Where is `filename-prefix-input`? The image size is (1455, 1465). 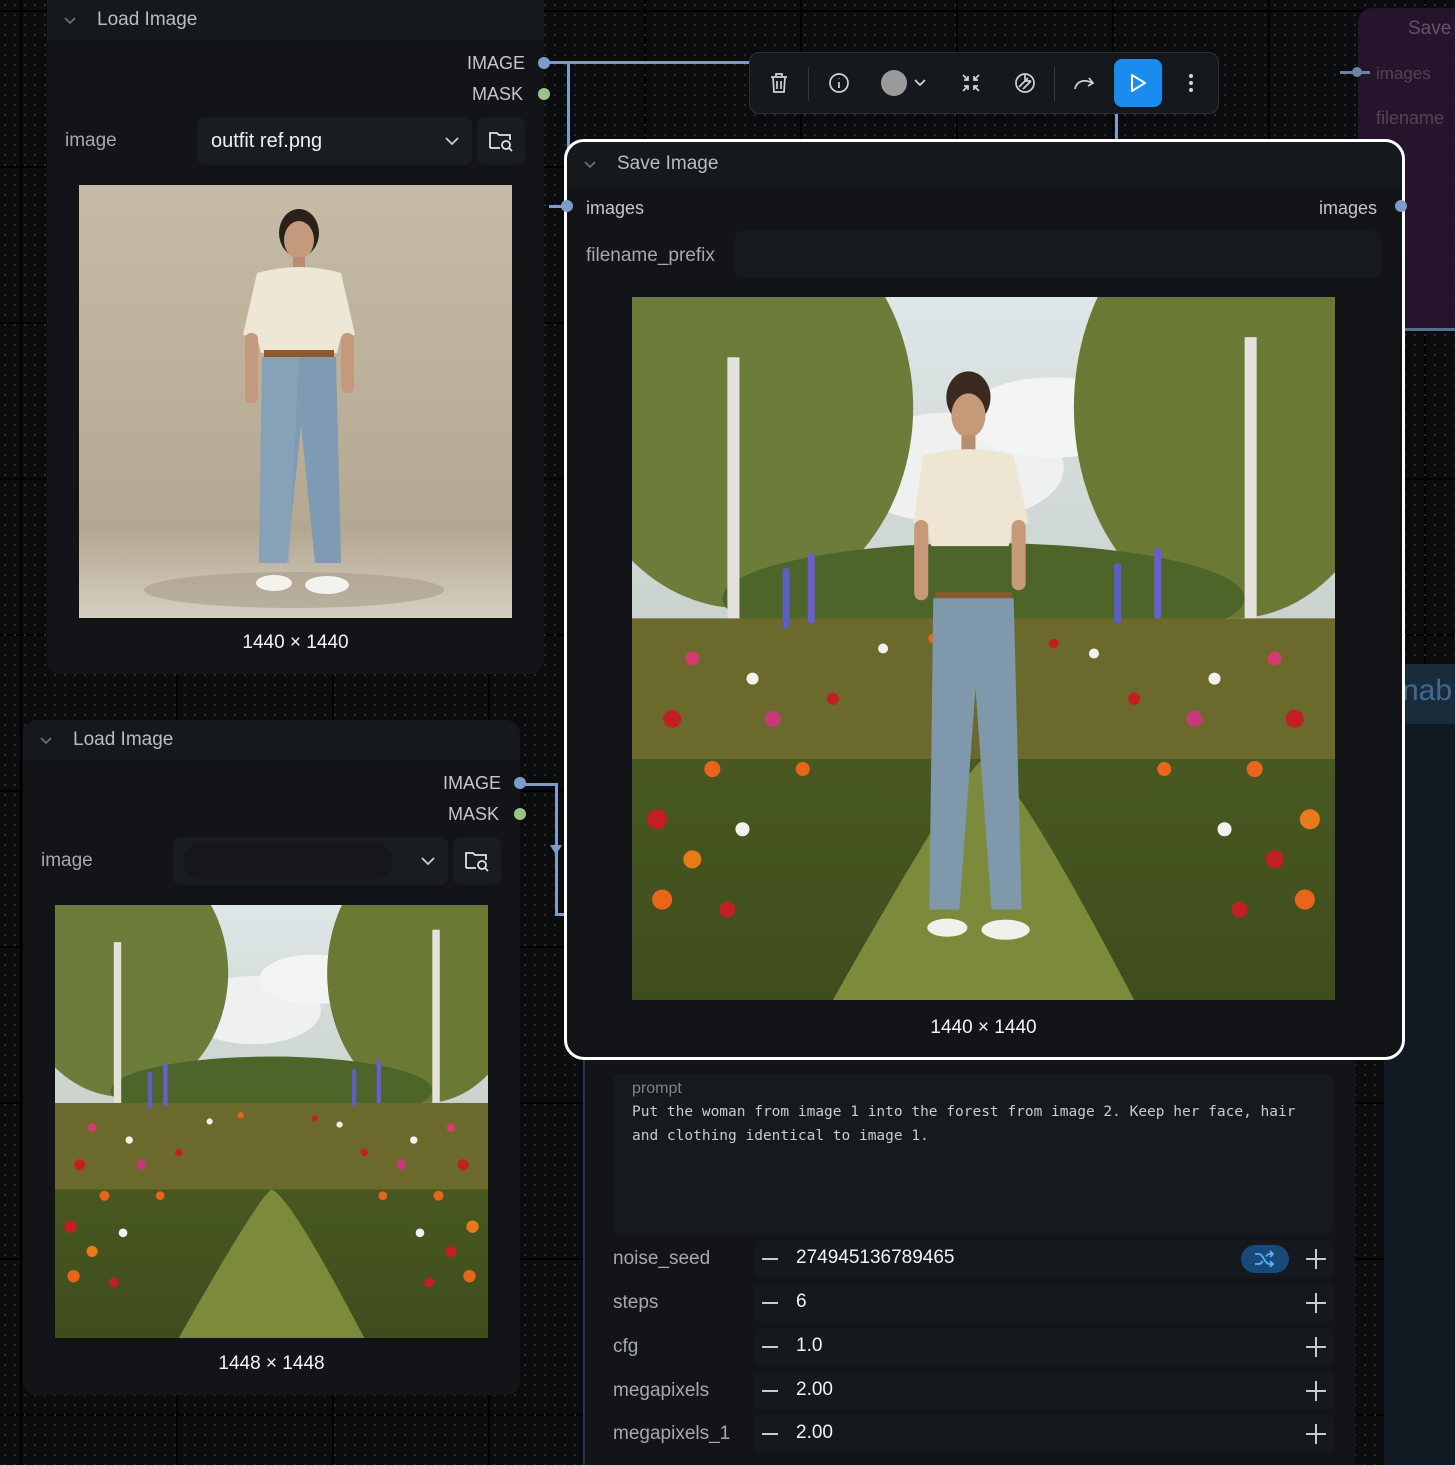 filename-prefix-input is located at coordinates (1058, 255).